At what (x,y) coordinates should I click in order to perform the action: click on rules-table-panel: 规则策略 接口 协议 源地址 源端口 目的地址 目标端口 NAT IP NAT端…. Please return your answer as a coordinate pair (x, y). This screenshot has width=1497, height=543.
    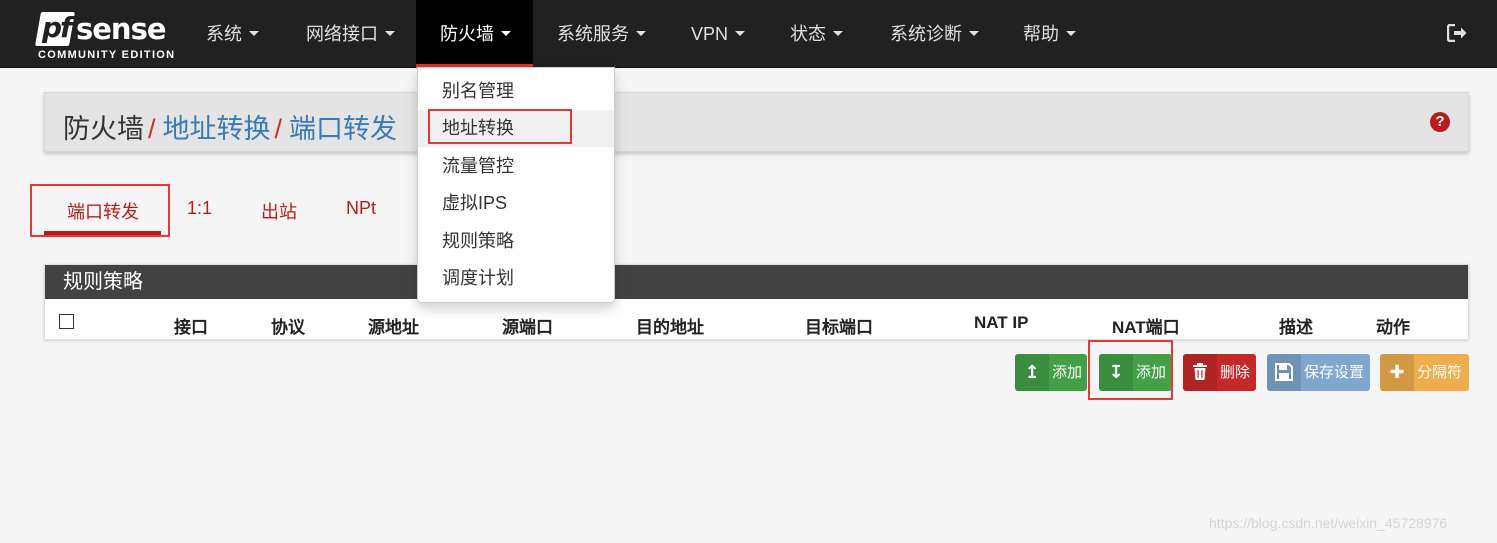
    Looking at the image, I should click on (756, 302).